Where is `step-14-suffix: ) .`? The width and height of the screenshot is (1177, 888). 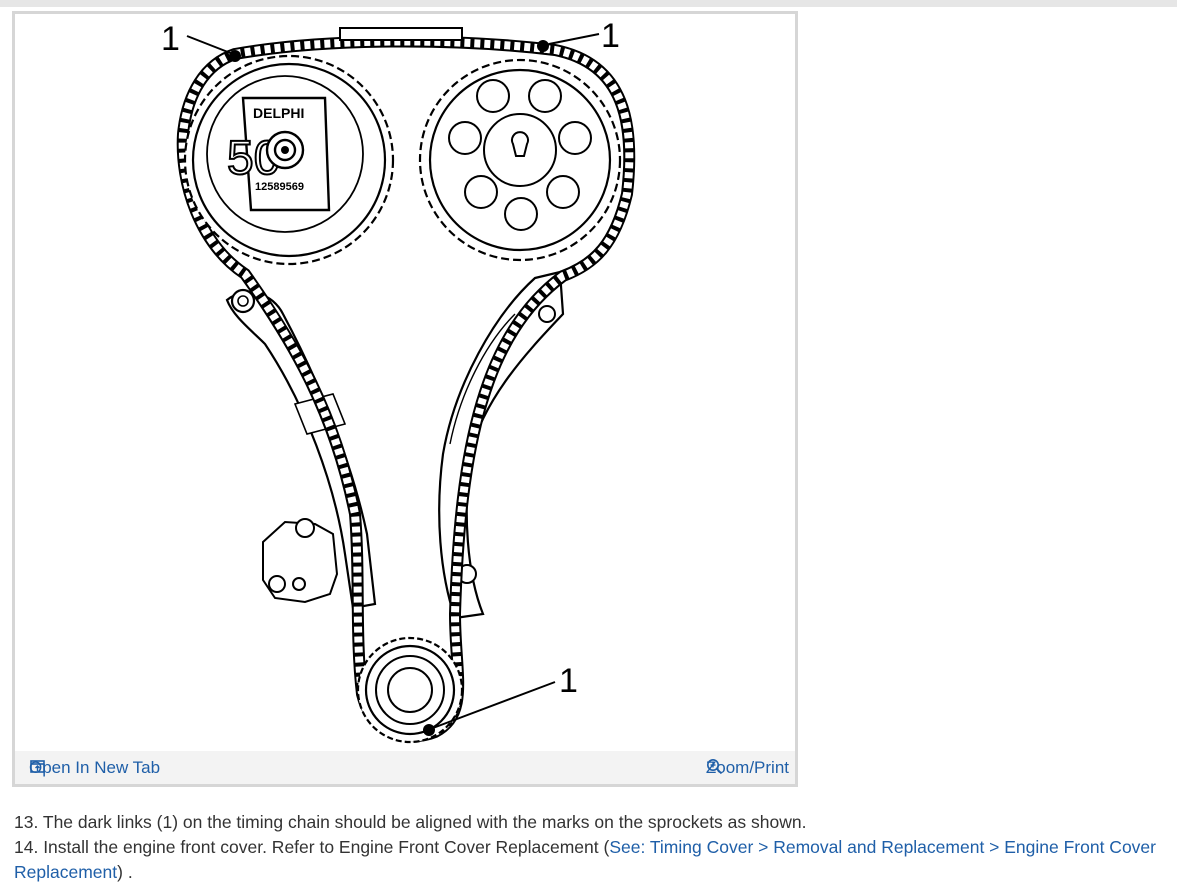 step-14-suffix: ) . is located at coordinates (125, 872).